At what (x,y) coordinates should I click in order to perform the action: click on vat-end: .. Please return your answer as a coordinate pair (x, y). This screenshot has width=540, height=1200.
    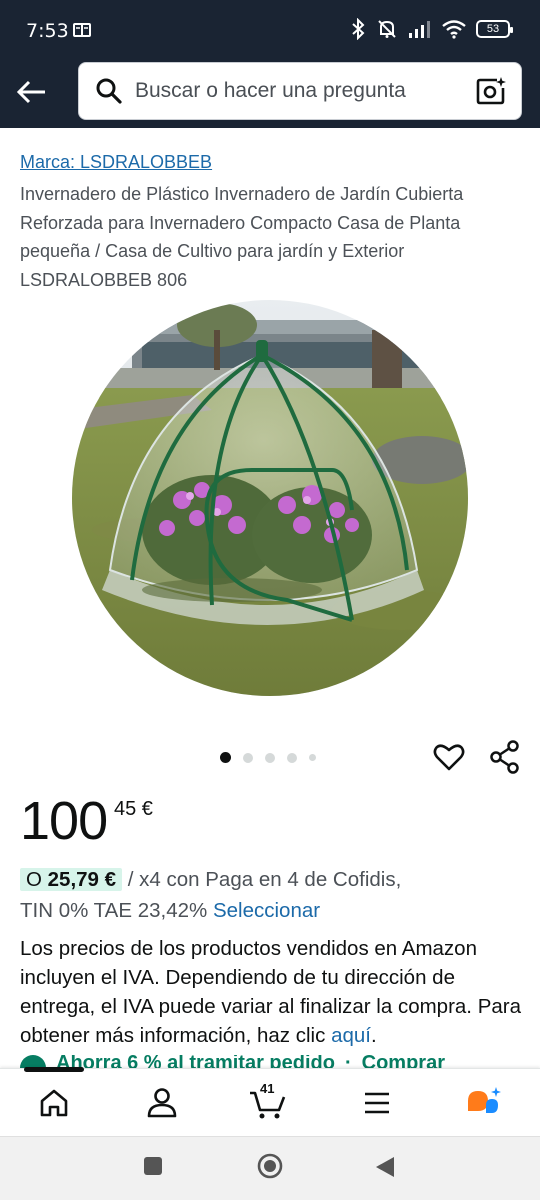
    Looking at the image, I should click on (373, 1035).